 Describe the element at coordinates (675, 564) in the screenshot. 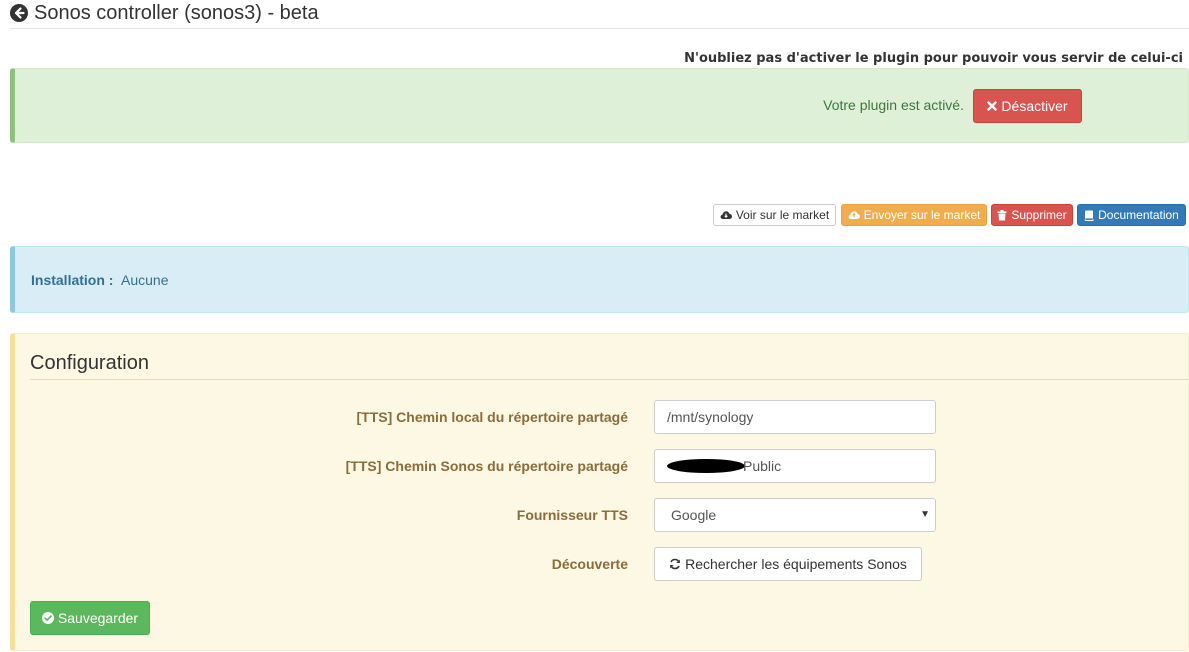

I see `refresh-icon` at that location.